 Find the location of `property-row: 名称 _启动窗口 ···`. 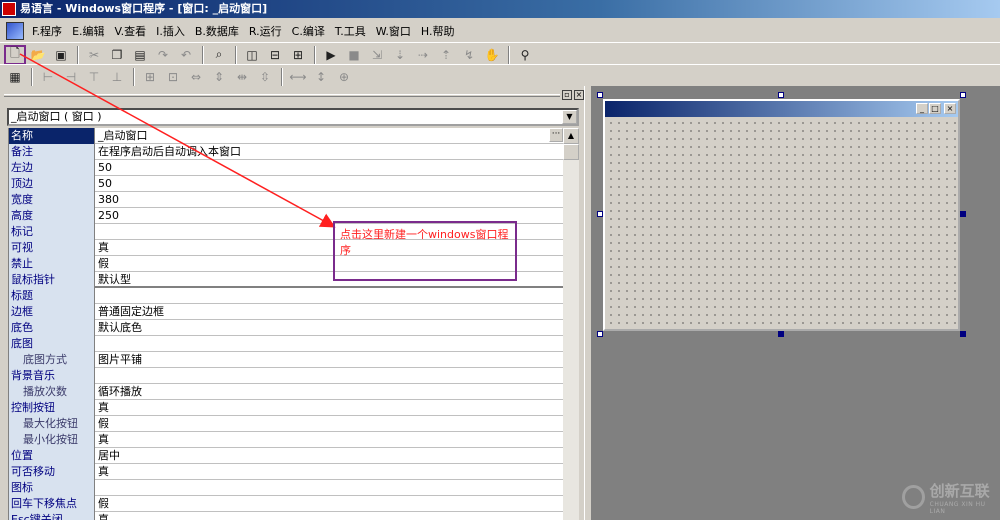

property-row: 名称 _启动窗口 ··· is located at coordinates (286, 136).